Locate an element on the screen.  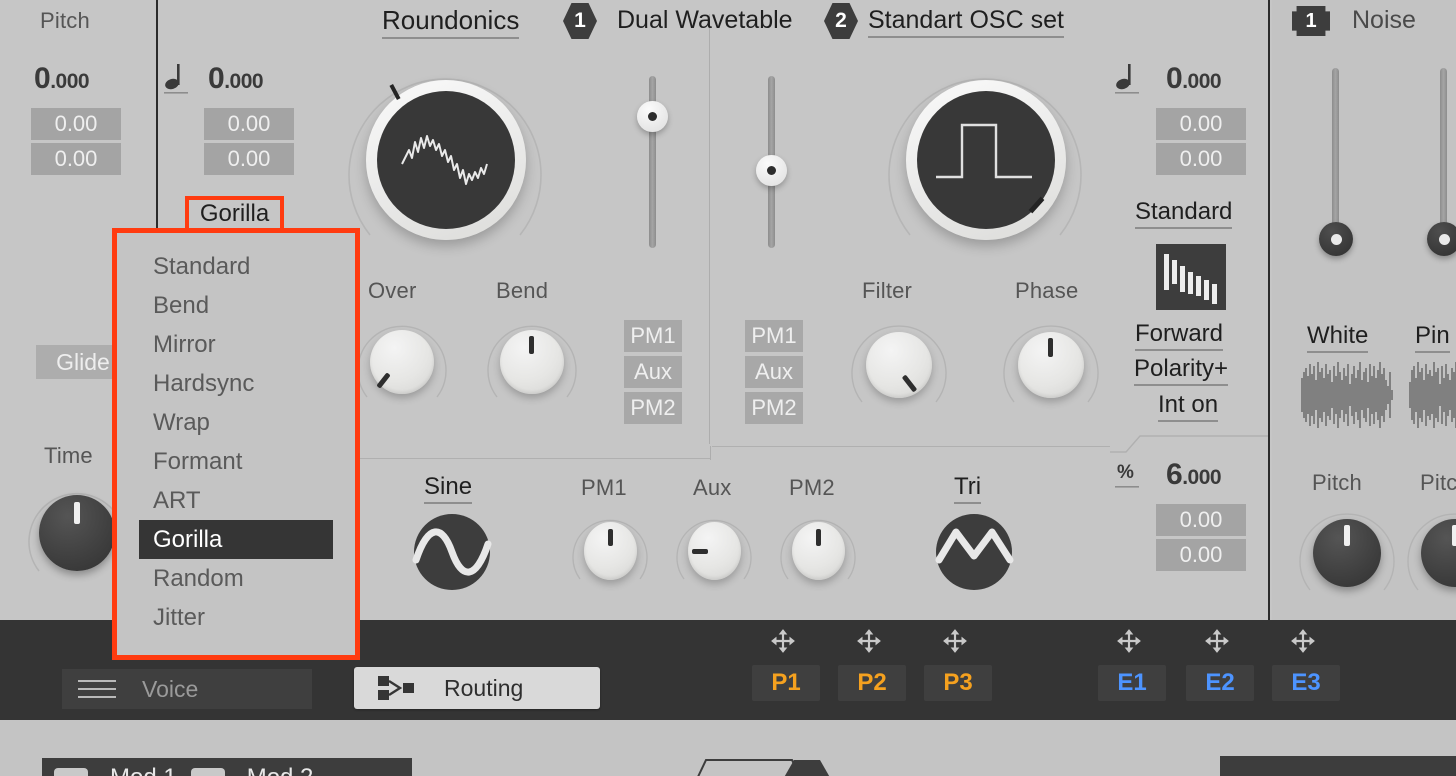
pink-pitch-knob is located at coordinates (1429, 553).